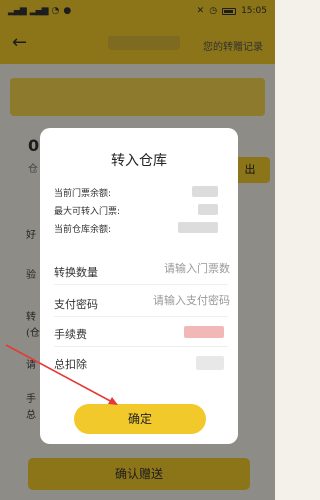  I want to click on warehouse-balance-label: 当前仓库余额:, so click(83, 230).